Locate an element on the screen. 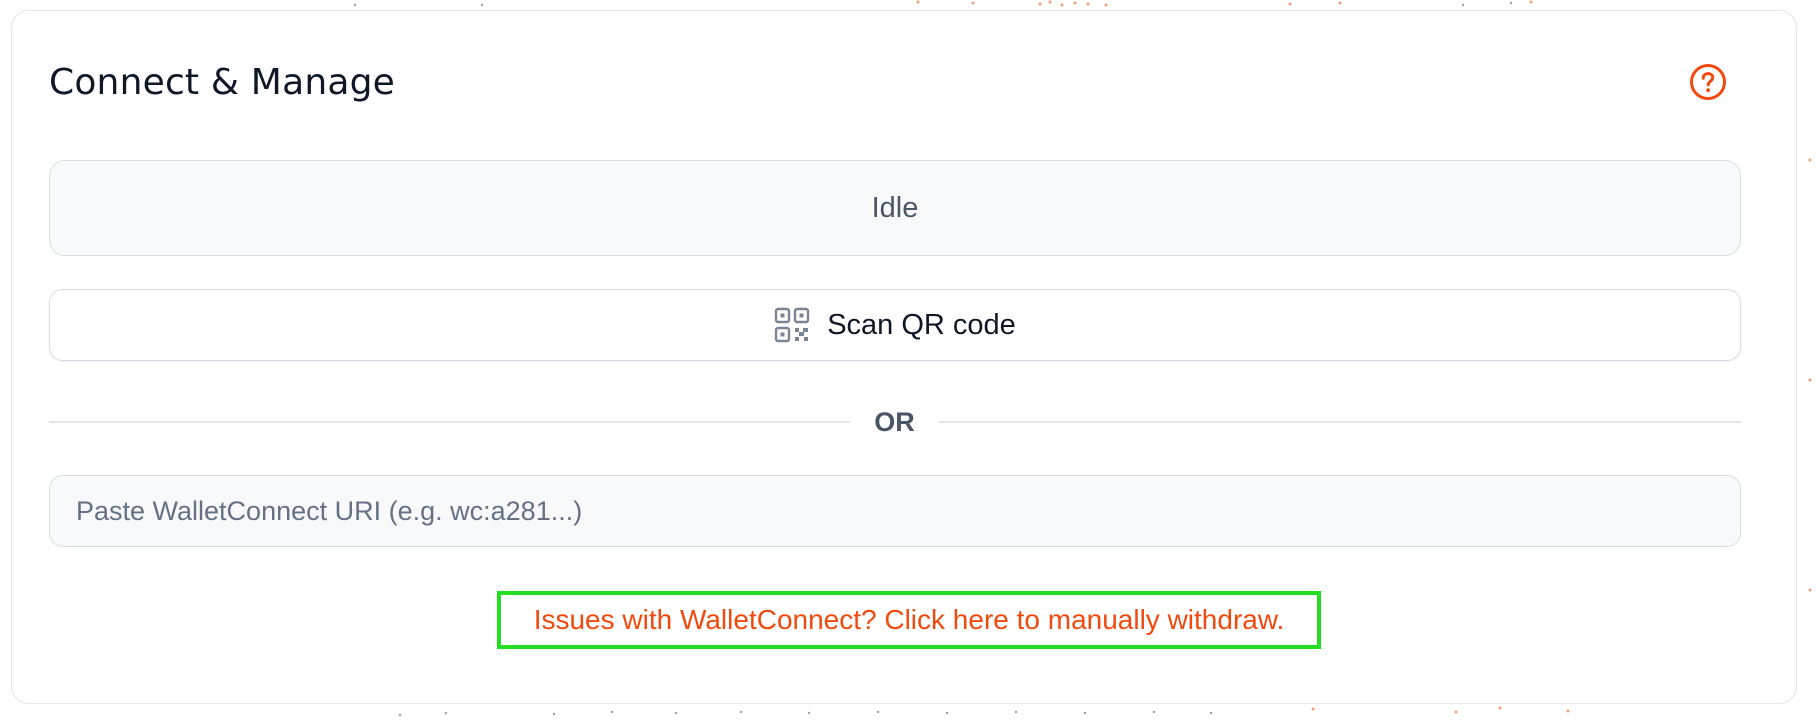 Image resolution: width=1816 pixels, height=720 pixels. divider-line-right is located at coordinates (1340, 422).